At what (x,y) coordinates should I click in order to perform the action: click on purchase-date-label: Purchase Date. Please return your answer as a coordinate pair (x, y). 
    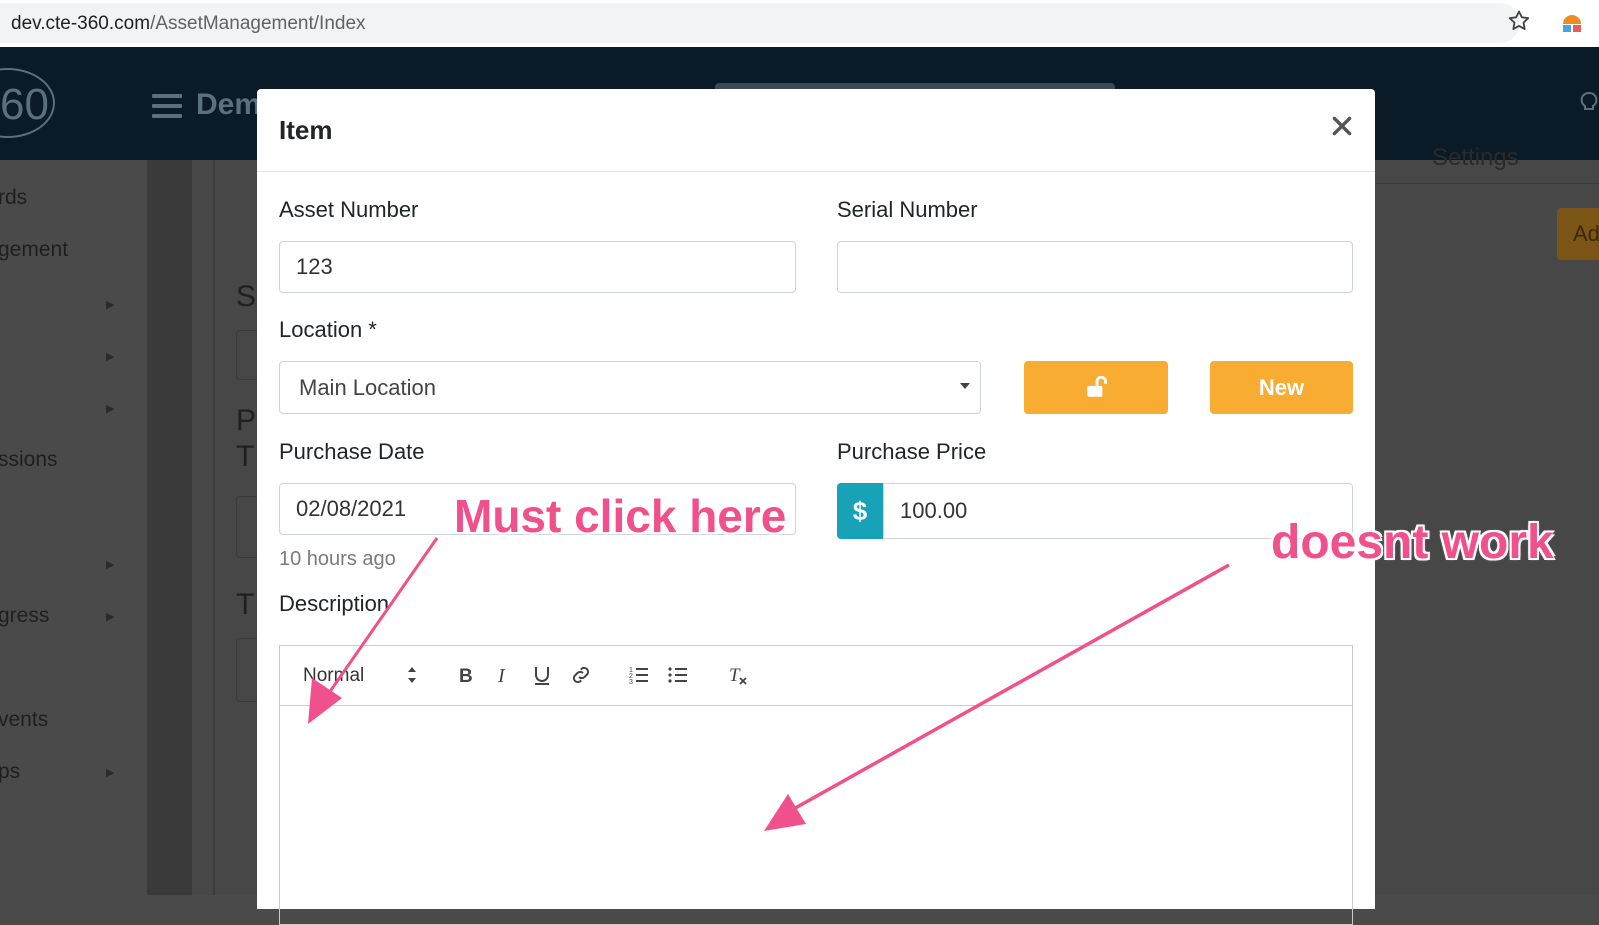
    Looking at the image, I should click on (352, 451).